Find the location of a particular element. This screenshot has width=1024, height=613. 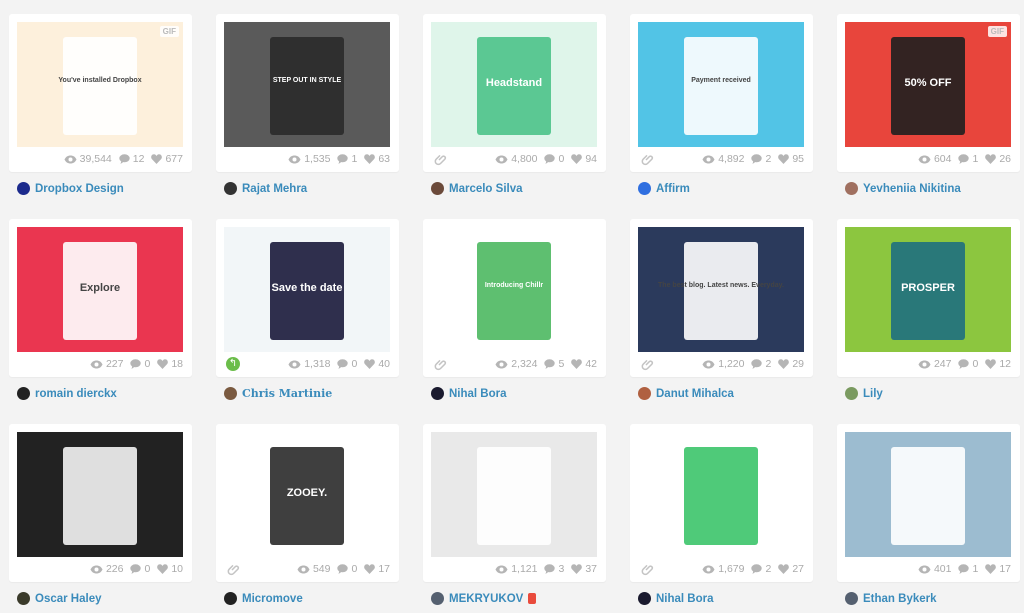

shot-thumbnail: You've installed Dropbox GIF is located at coordinates (100, 84).